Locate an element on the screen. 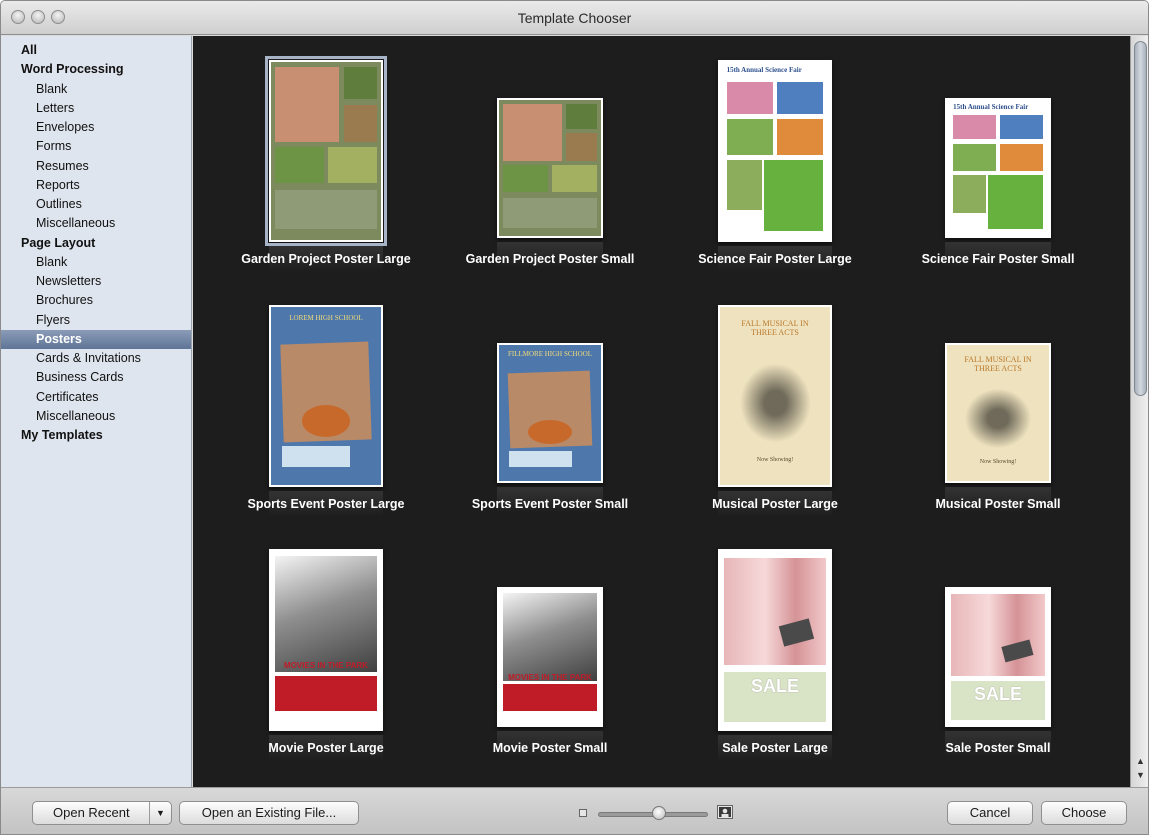 This screenshot has height=835, width=1149. template-tile-garden-project-poster-small: Garden Project Poster Small is located at coordinates (550, 178).